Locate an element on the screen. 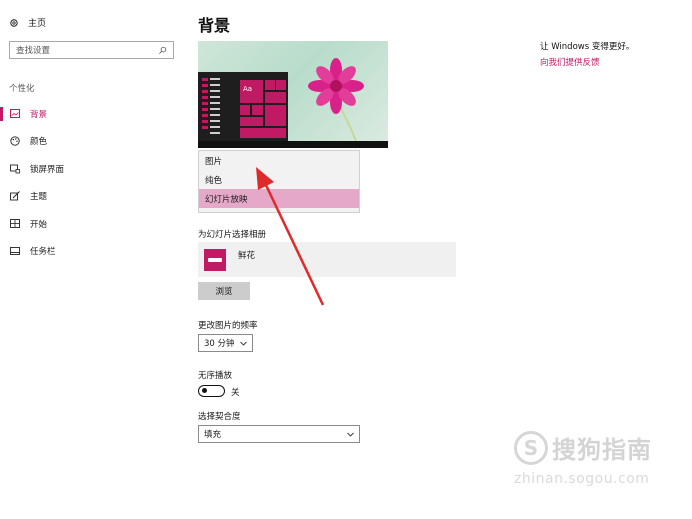  sidebar-item-label: 主题 is located at coordinates (39, 197).